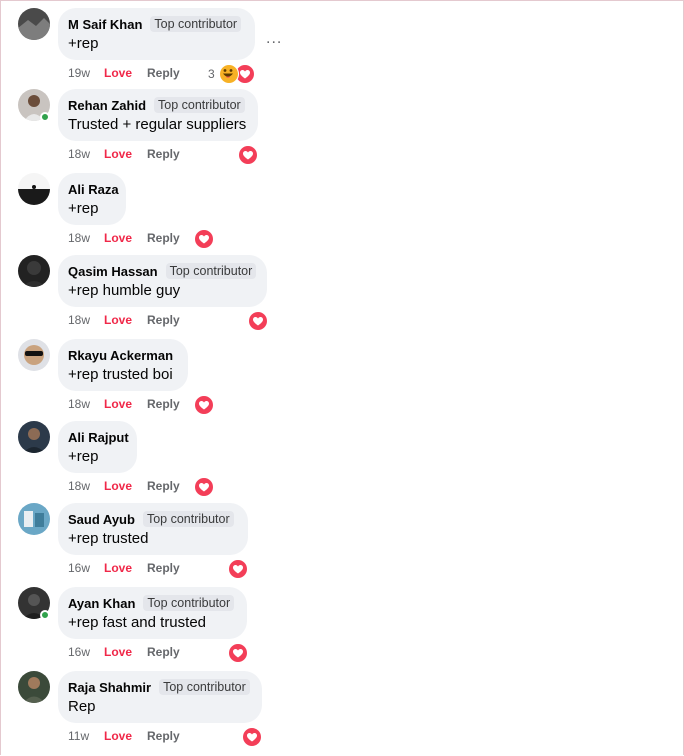 The image size is (684, 756). I want to click on comment-timestamp: 19w, so click(86, 73).